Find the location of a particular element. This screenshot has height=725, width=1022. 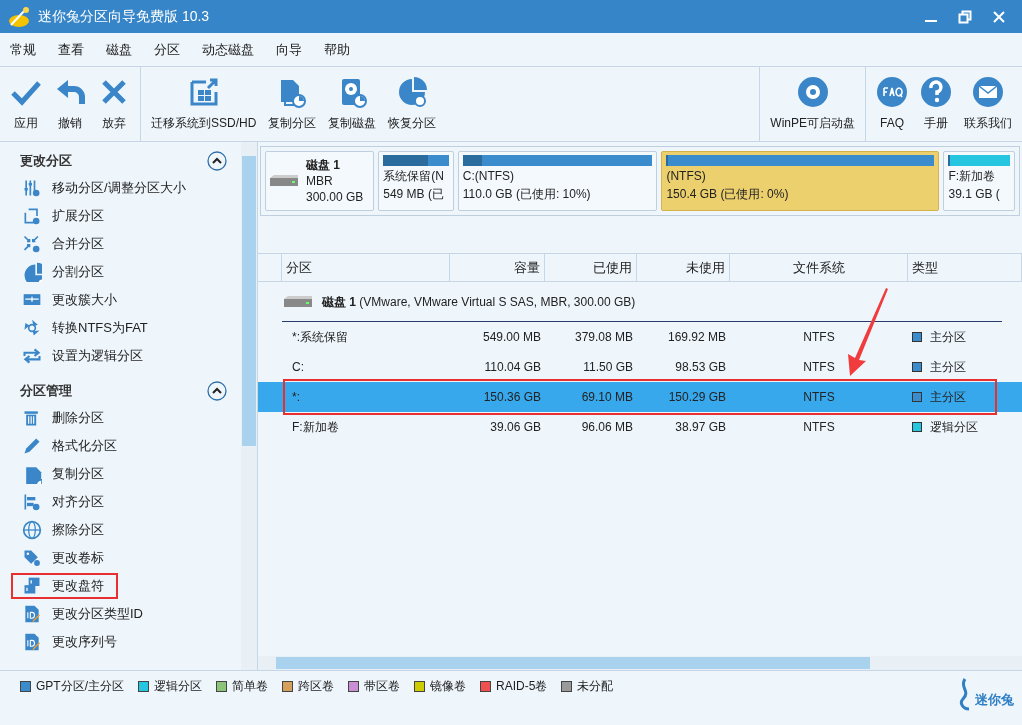

table-cell-text: 110.04 GB is located at coordinates (512, 367).